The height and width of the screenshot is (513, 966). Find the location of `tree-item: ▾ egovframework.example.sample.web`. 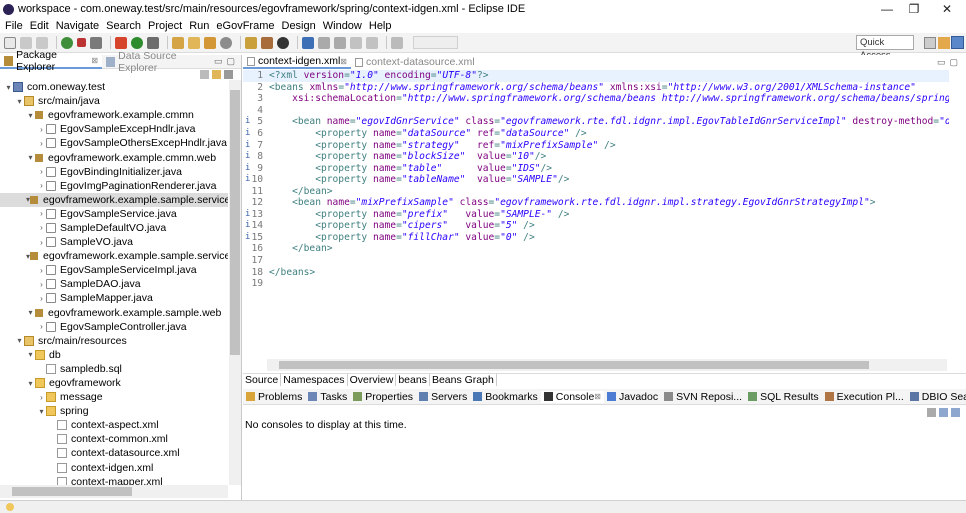

tree-item: ▾ egovframework.example.sample.web is located at coordinates (114, 313).